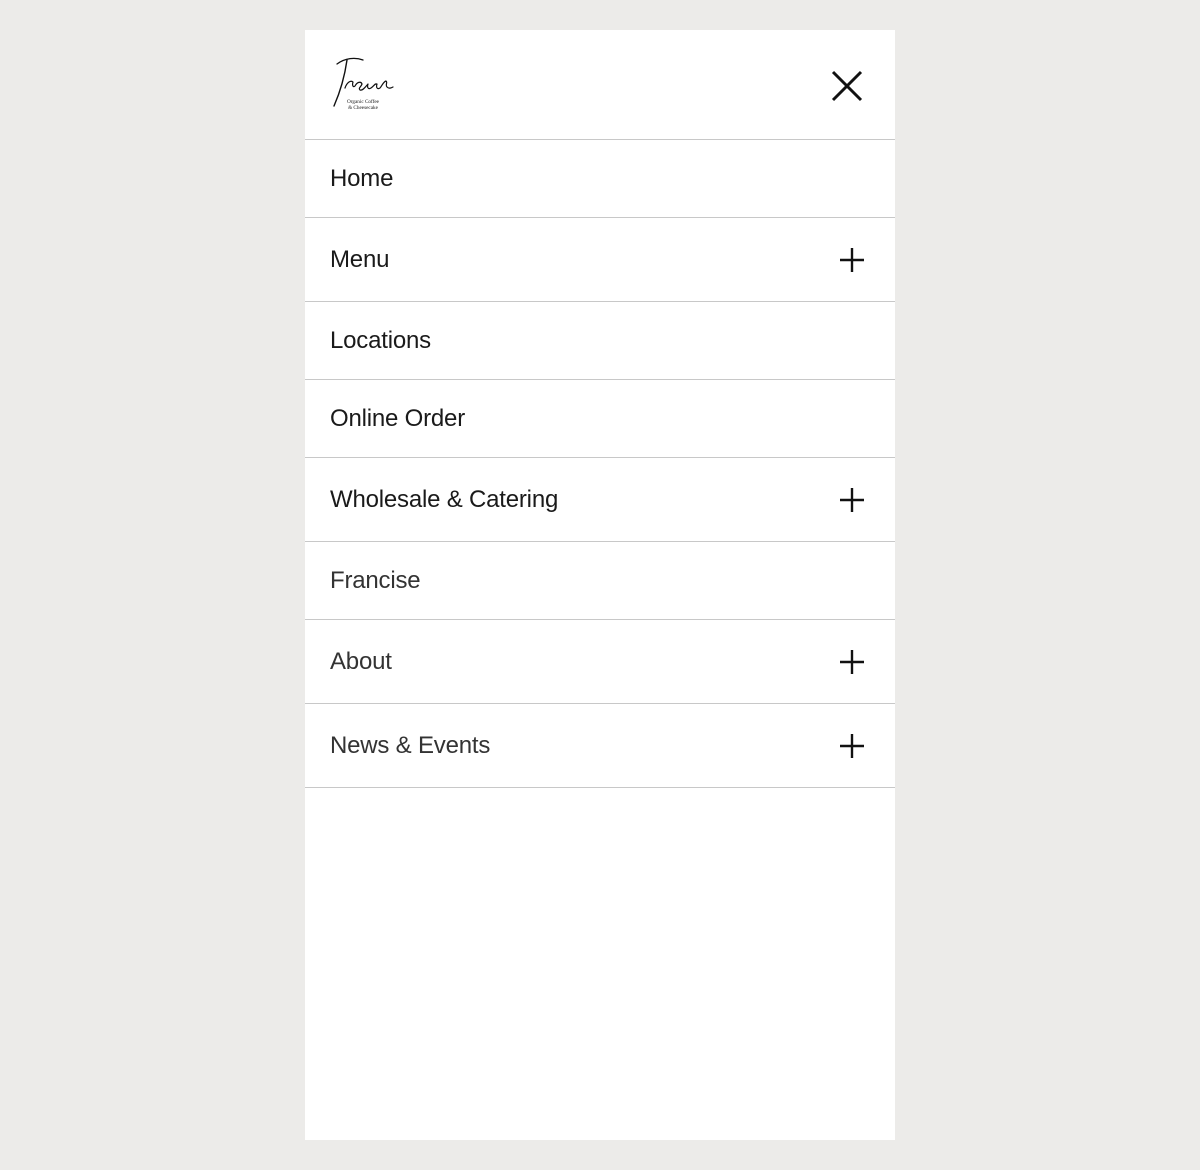  I want to click on close-button, so click(847, 86).